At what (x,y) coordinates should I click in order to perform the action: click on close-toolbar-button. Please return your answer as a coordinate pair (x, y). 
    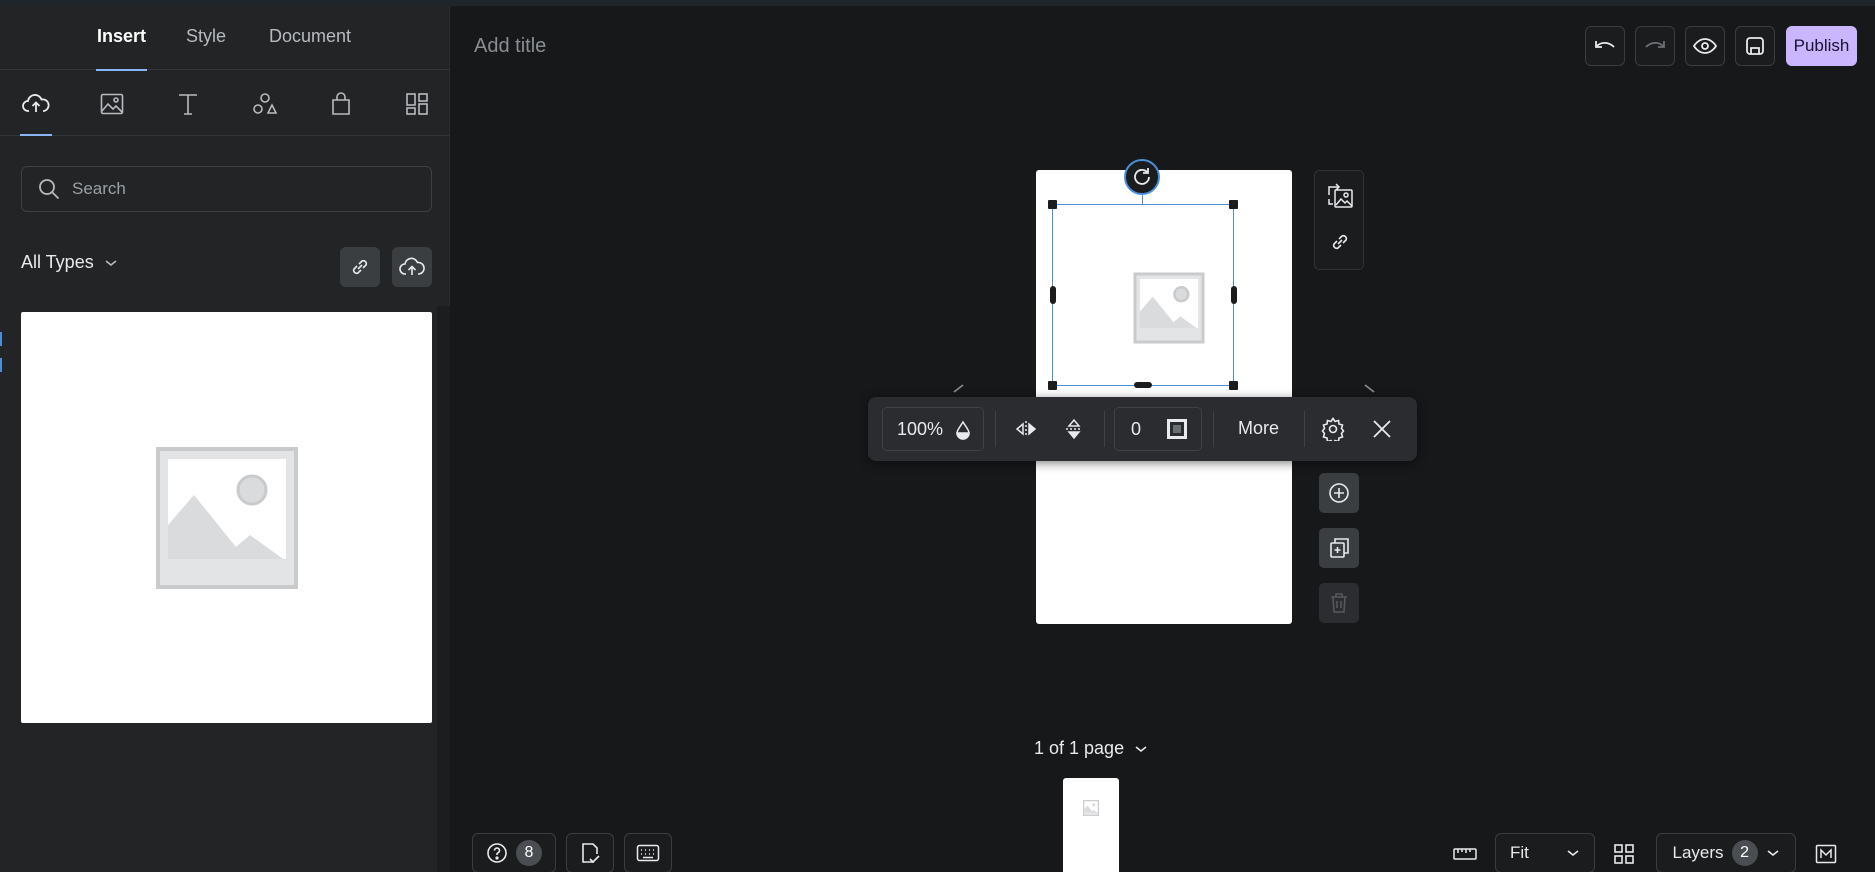
    Looking at the image, I should click on (1382, 429).